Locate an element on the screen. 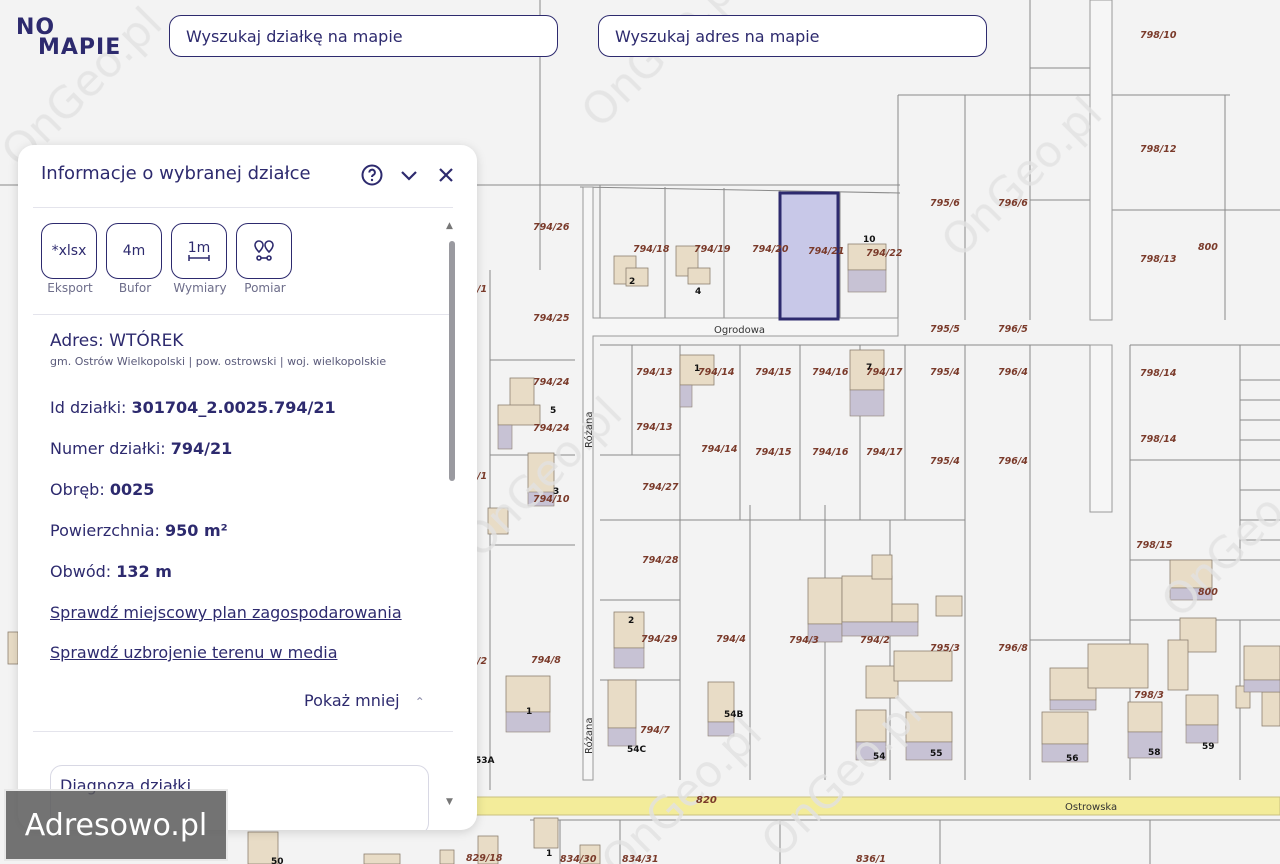 The width and height of the screenshot is (1280, 864). parcel-label: 794/22 is located at coordinates (884, 253).